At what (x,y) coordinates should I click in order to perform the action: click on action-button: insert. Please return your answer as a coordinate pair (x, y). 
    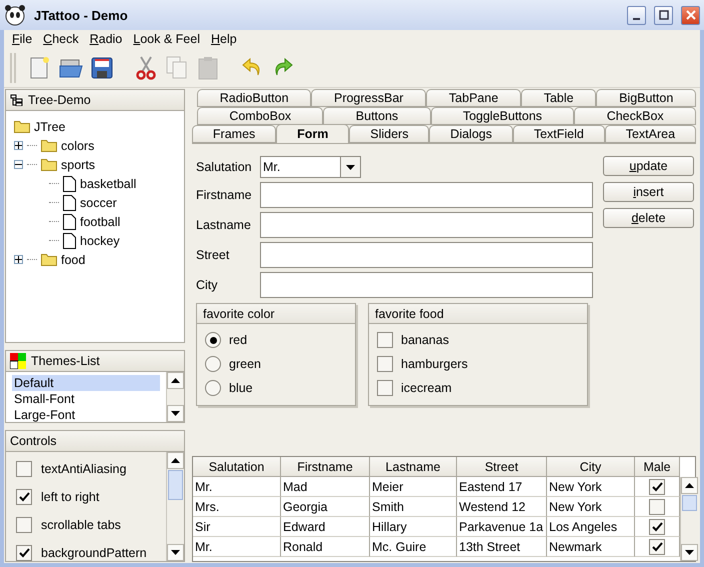
    Looking at the image, I should click on (648, 192).